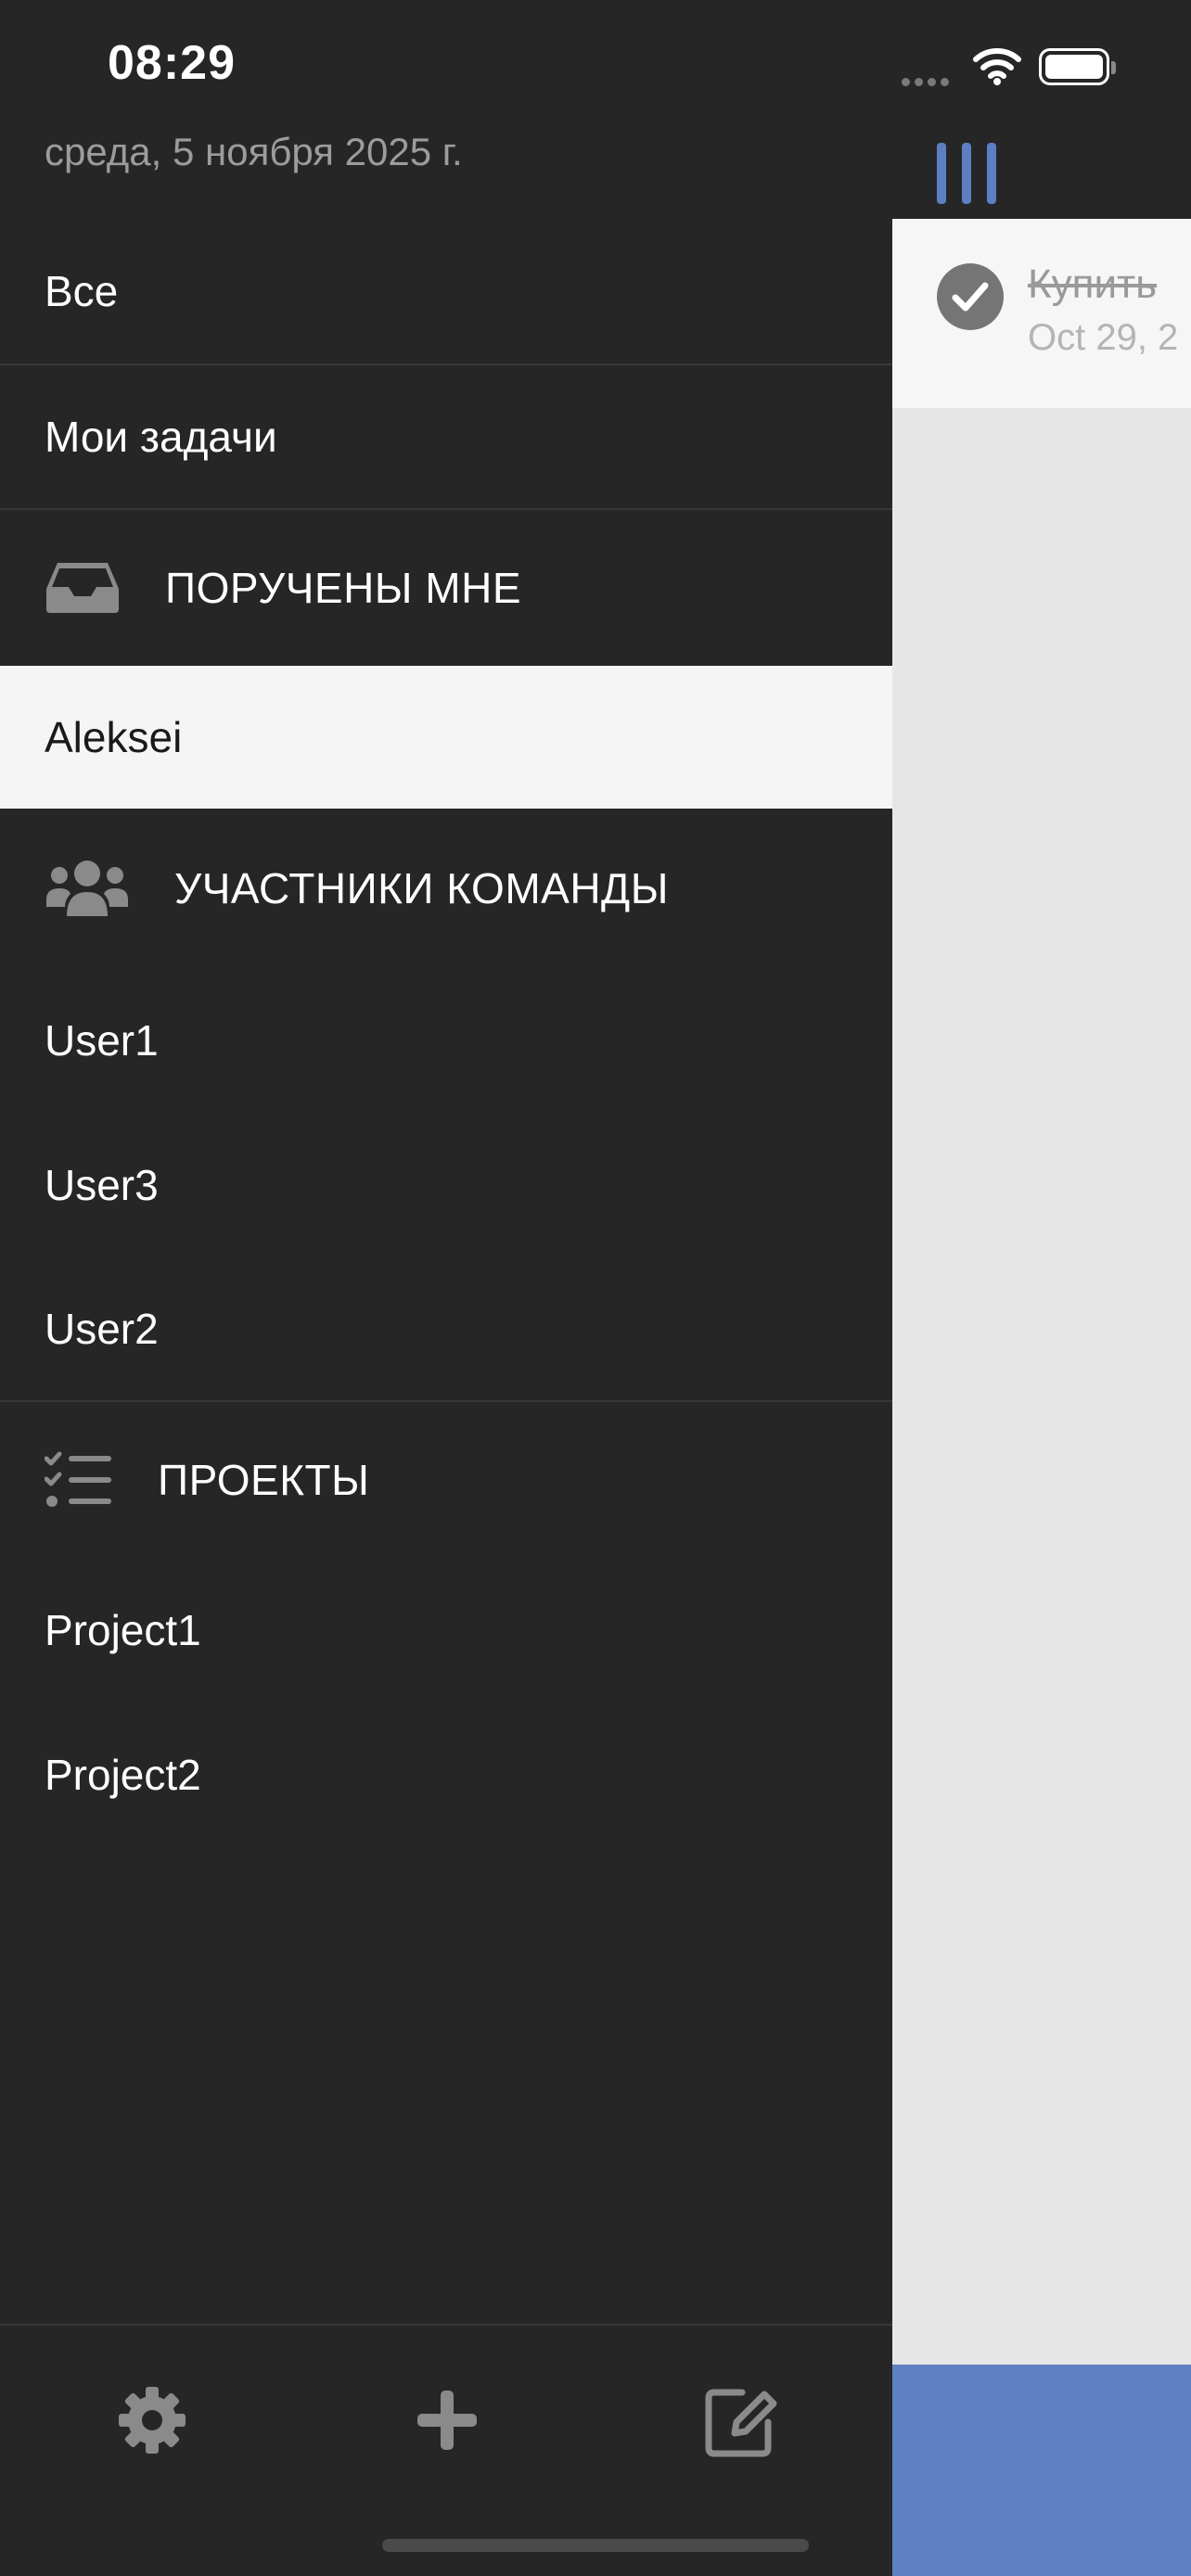 Image resolution: width=1191 pixels, height=2576 pixels. What do you see at coordinates (997, 66) in the screenshot?
I see `wifi-icon` at bounding box center [997, 66].